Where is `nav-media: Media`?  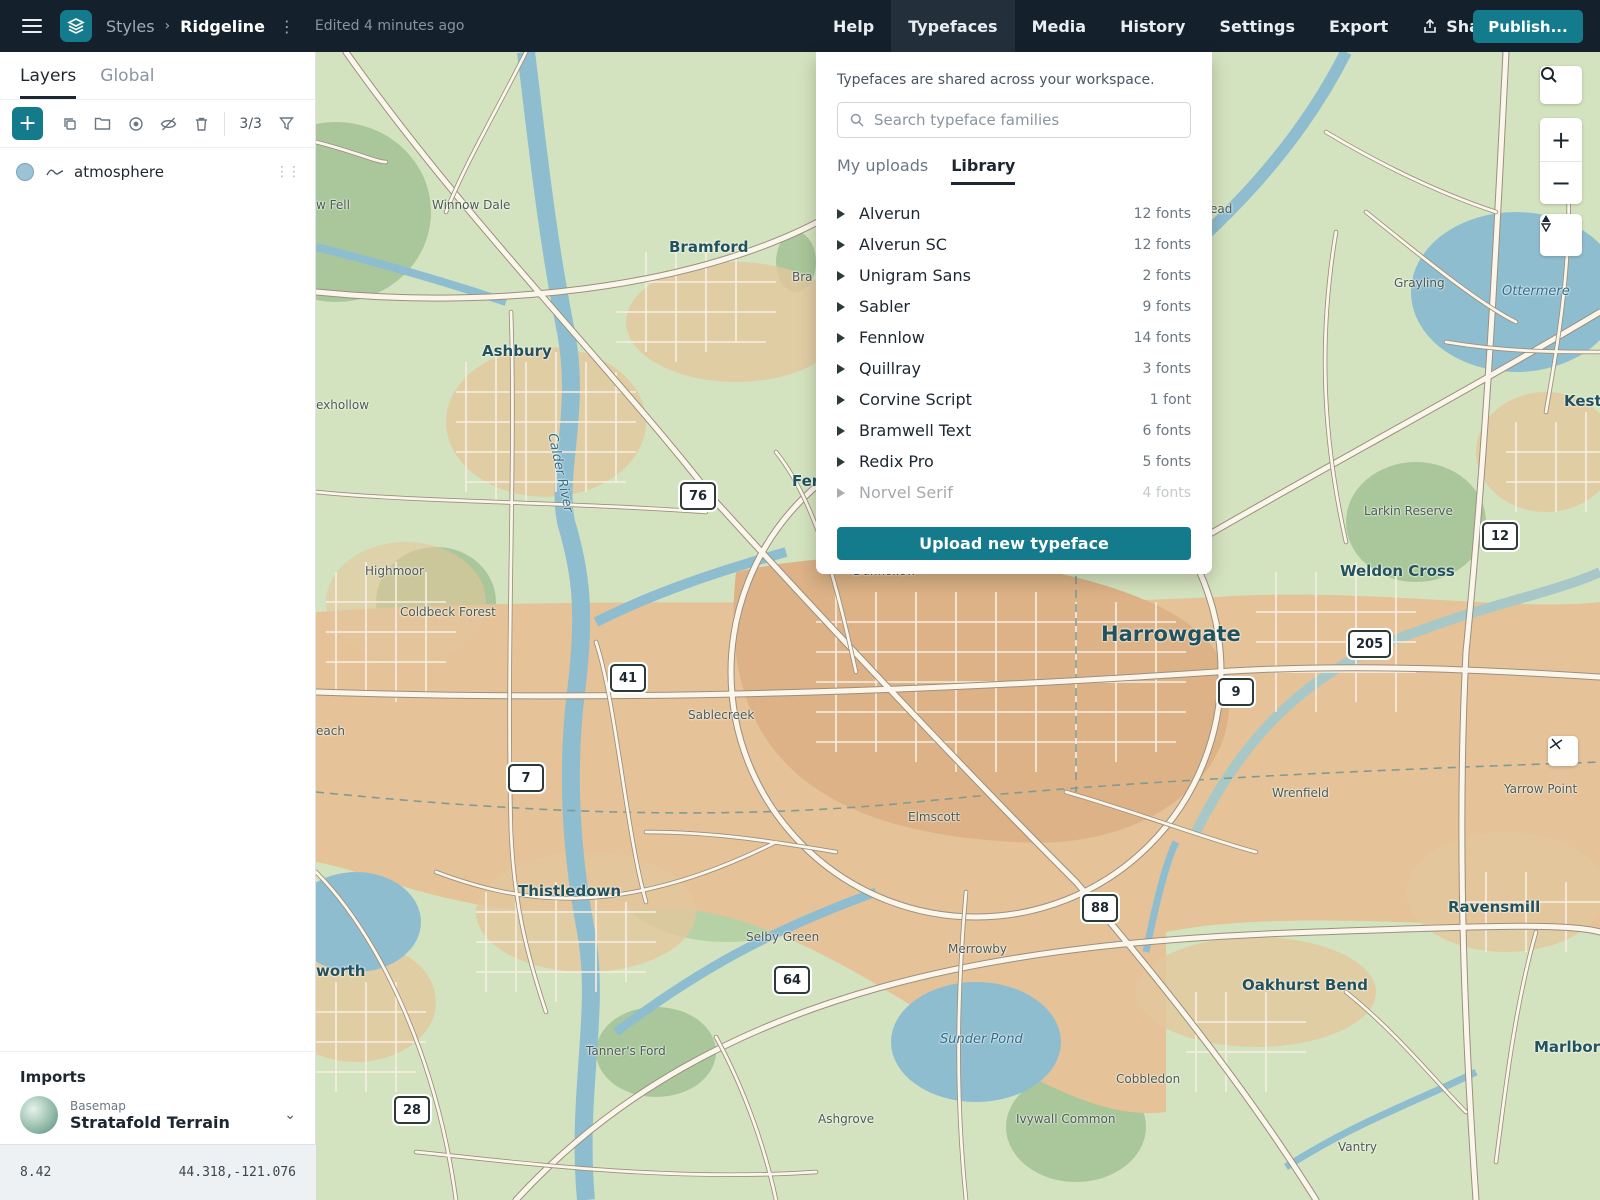
nav-media: Media is located at coordinates (1059, 26).